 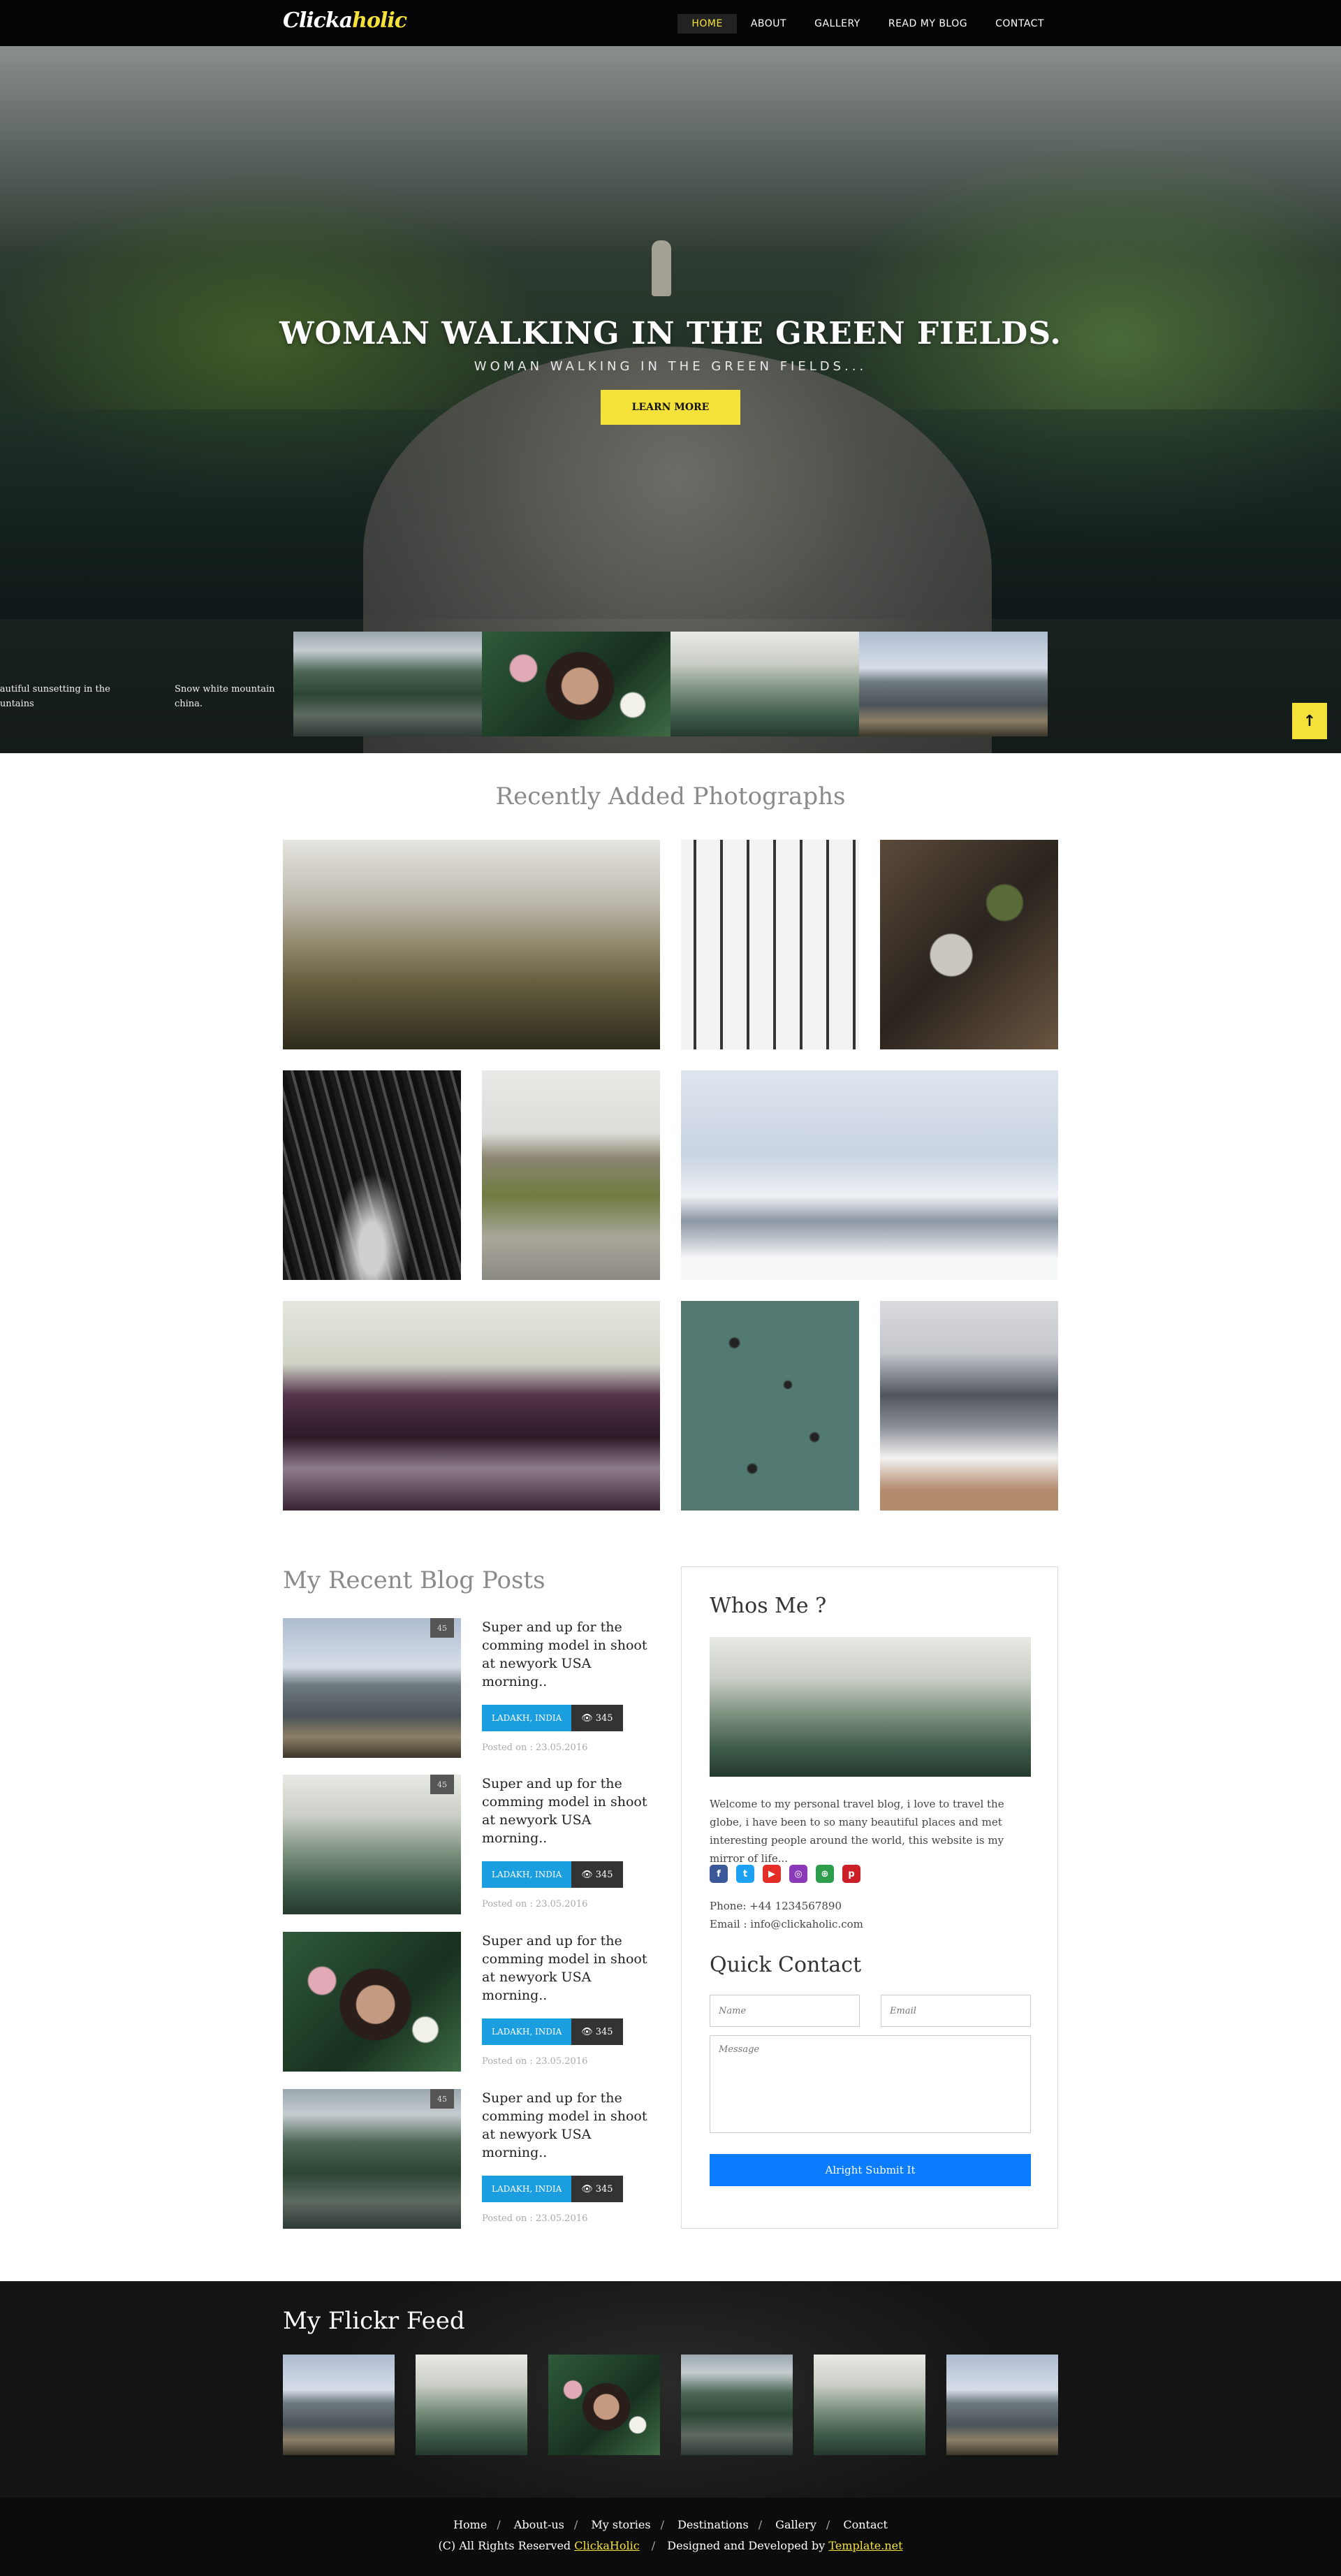 What do you see at coordinates (772, 1874) in the screenshot?
I see `youtube-icon: ▶` at bounding box center [772, 1874].